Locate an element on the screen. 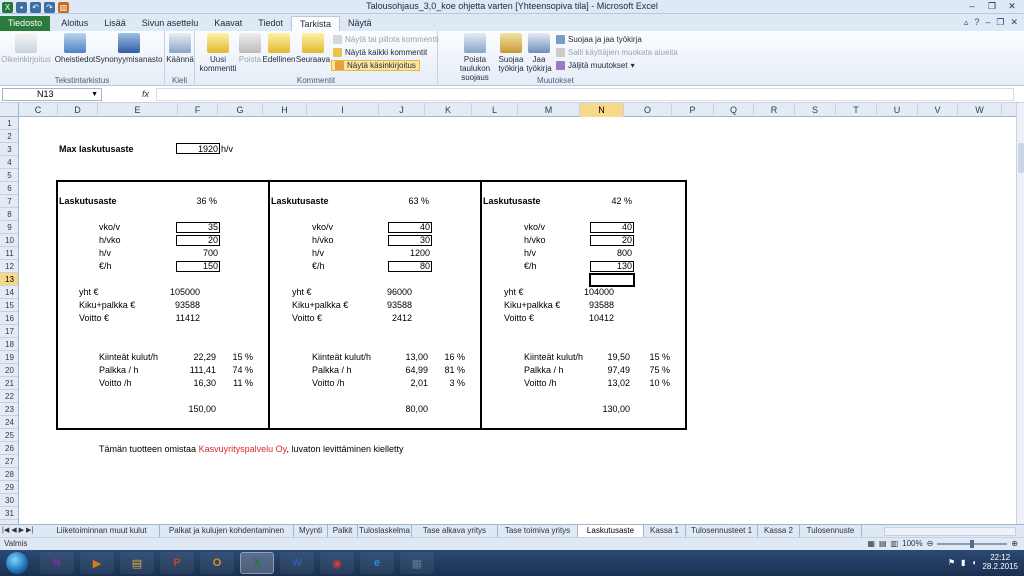  prev-sheet-icon: ◀ is located at coordinates (13, 530).